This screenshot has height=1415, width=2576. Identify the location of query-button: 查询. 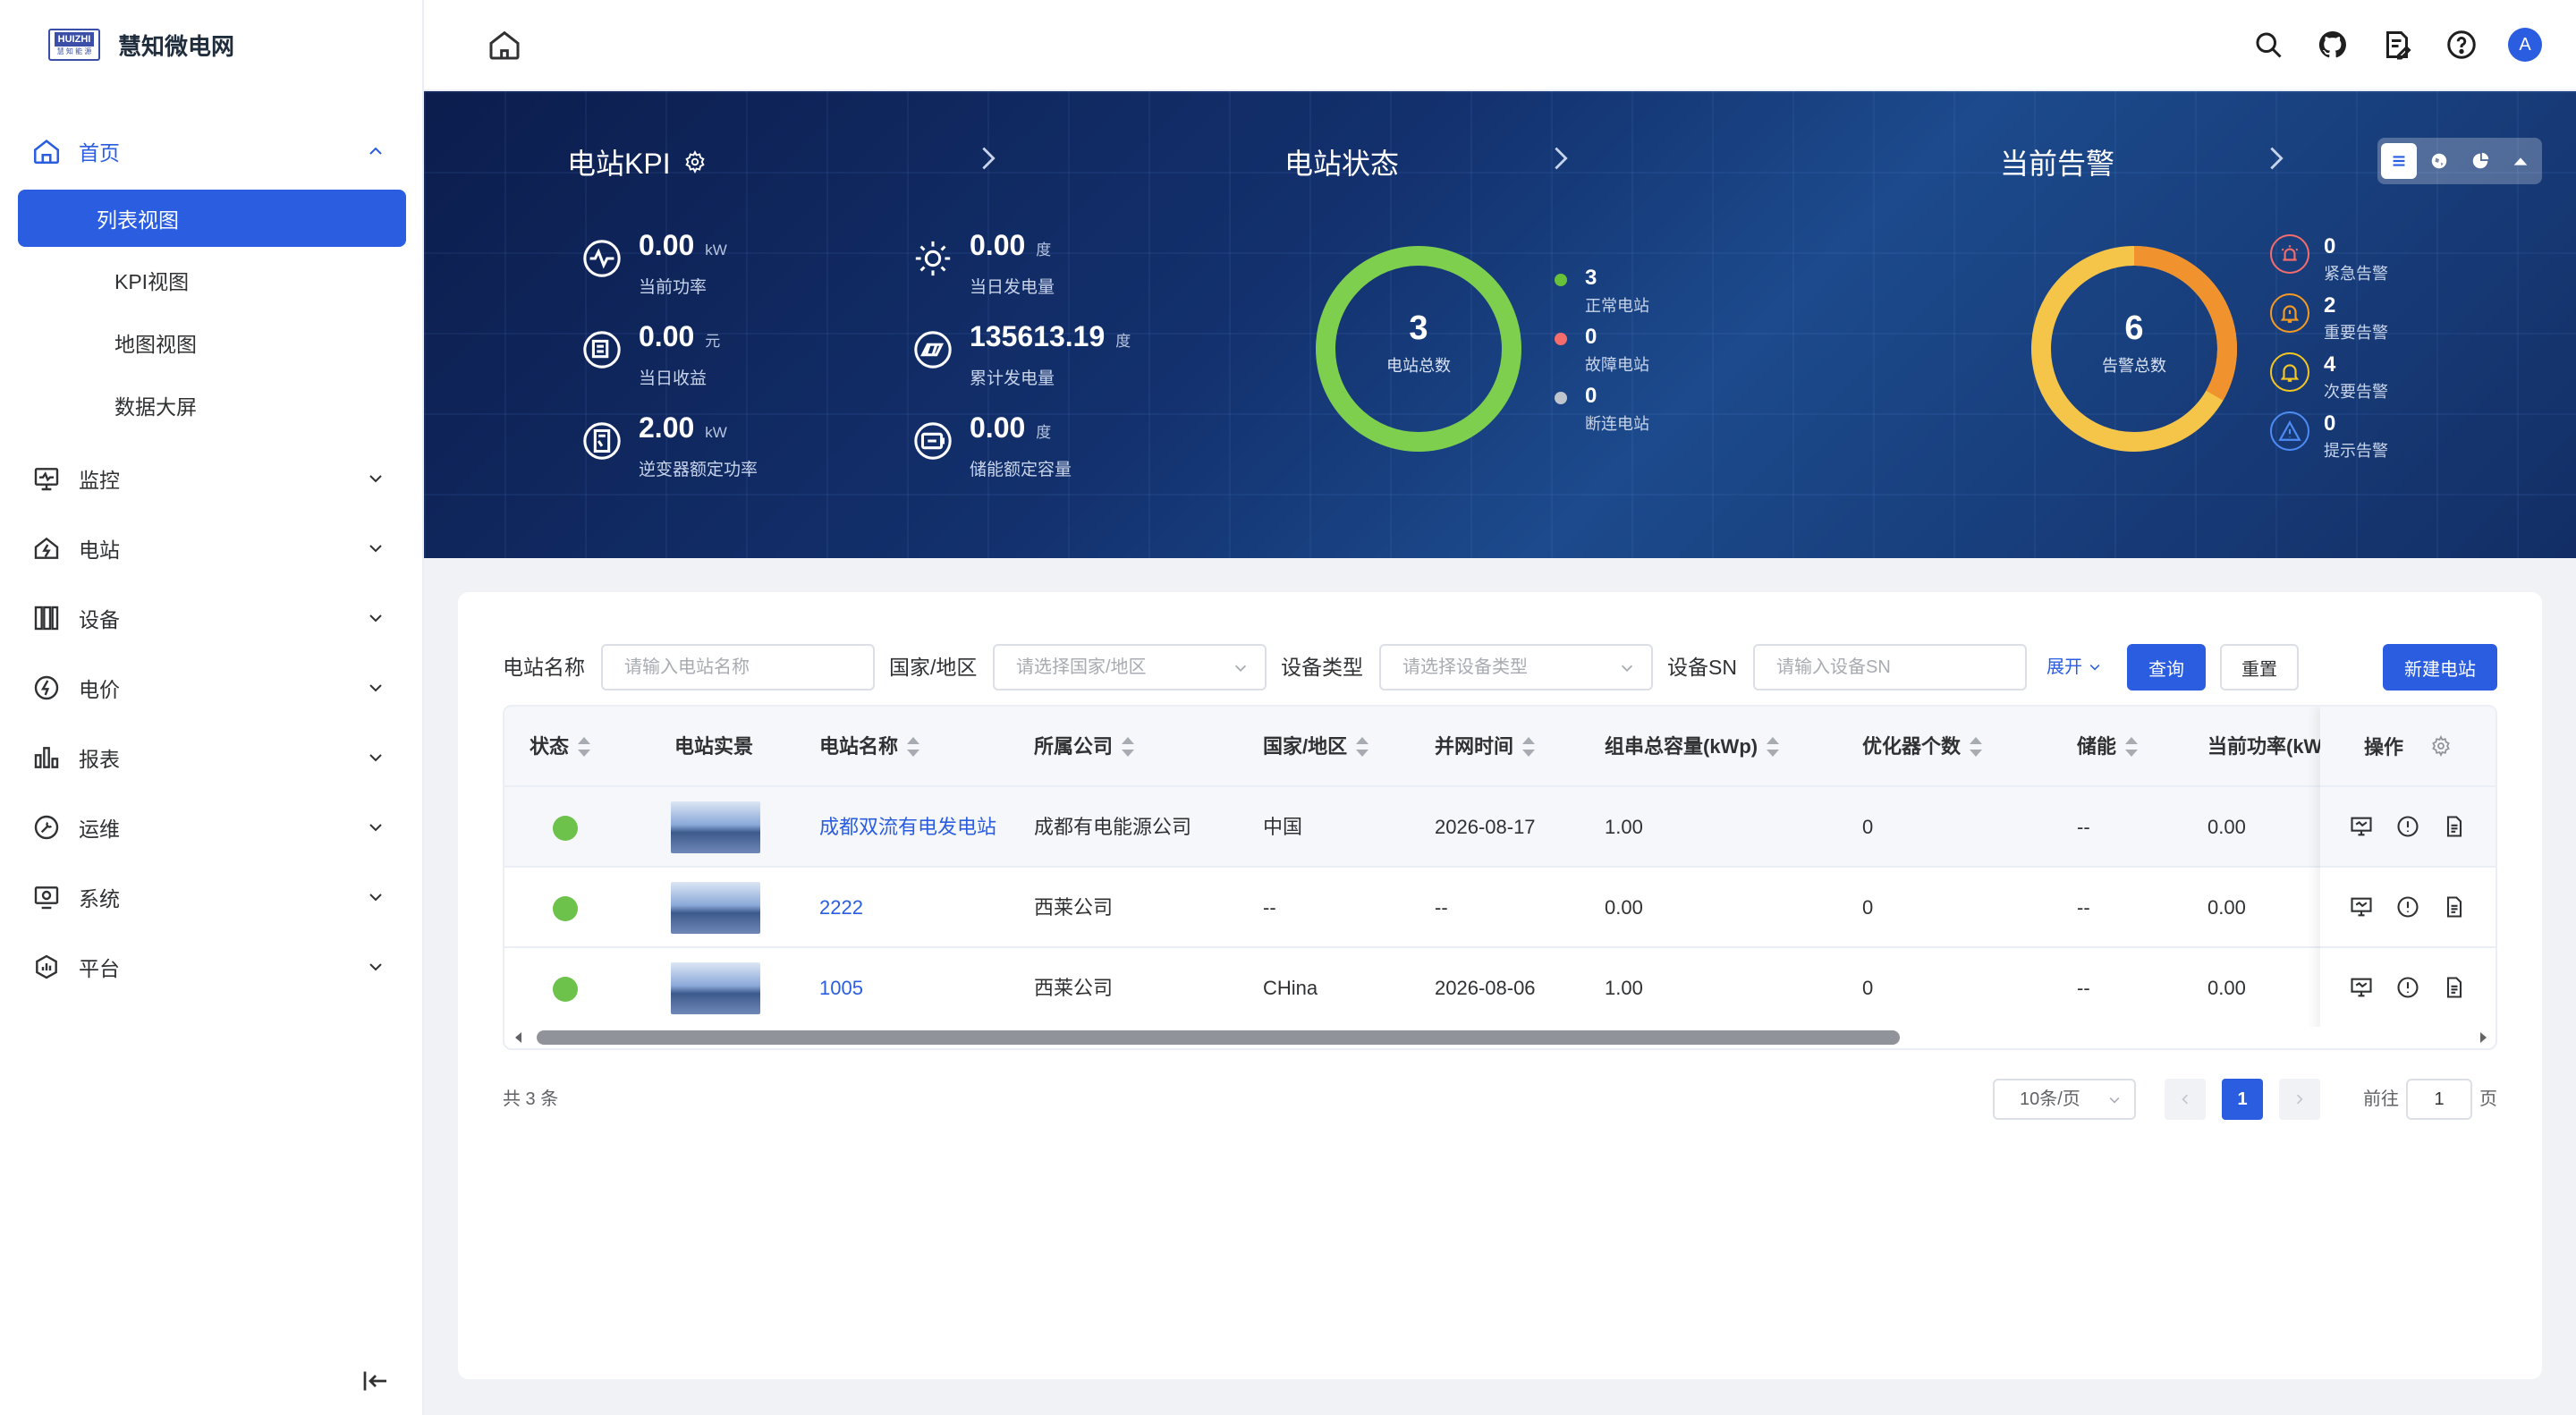
(2166, 667).